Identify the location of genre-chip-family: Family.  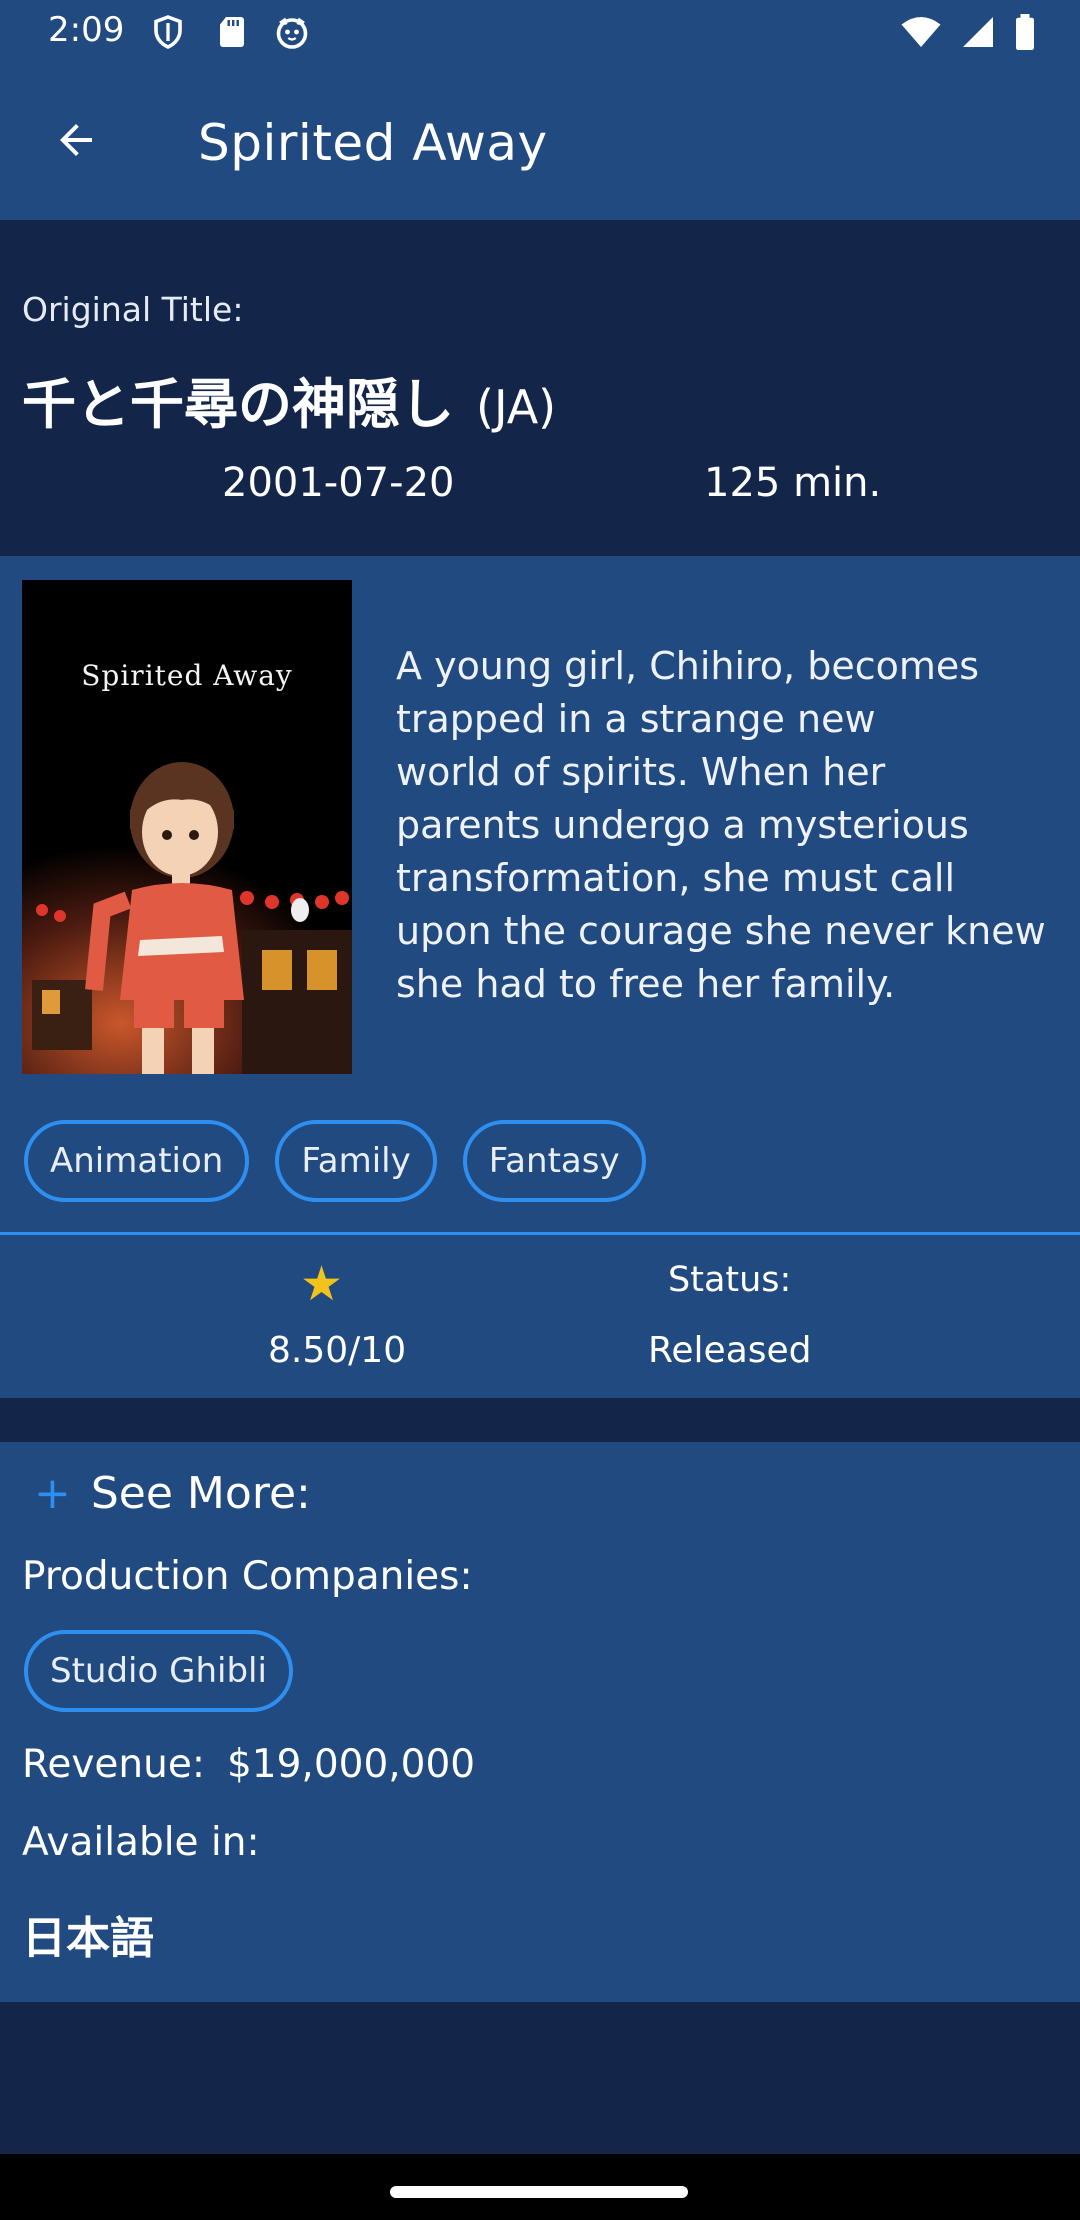
(356, 1161).